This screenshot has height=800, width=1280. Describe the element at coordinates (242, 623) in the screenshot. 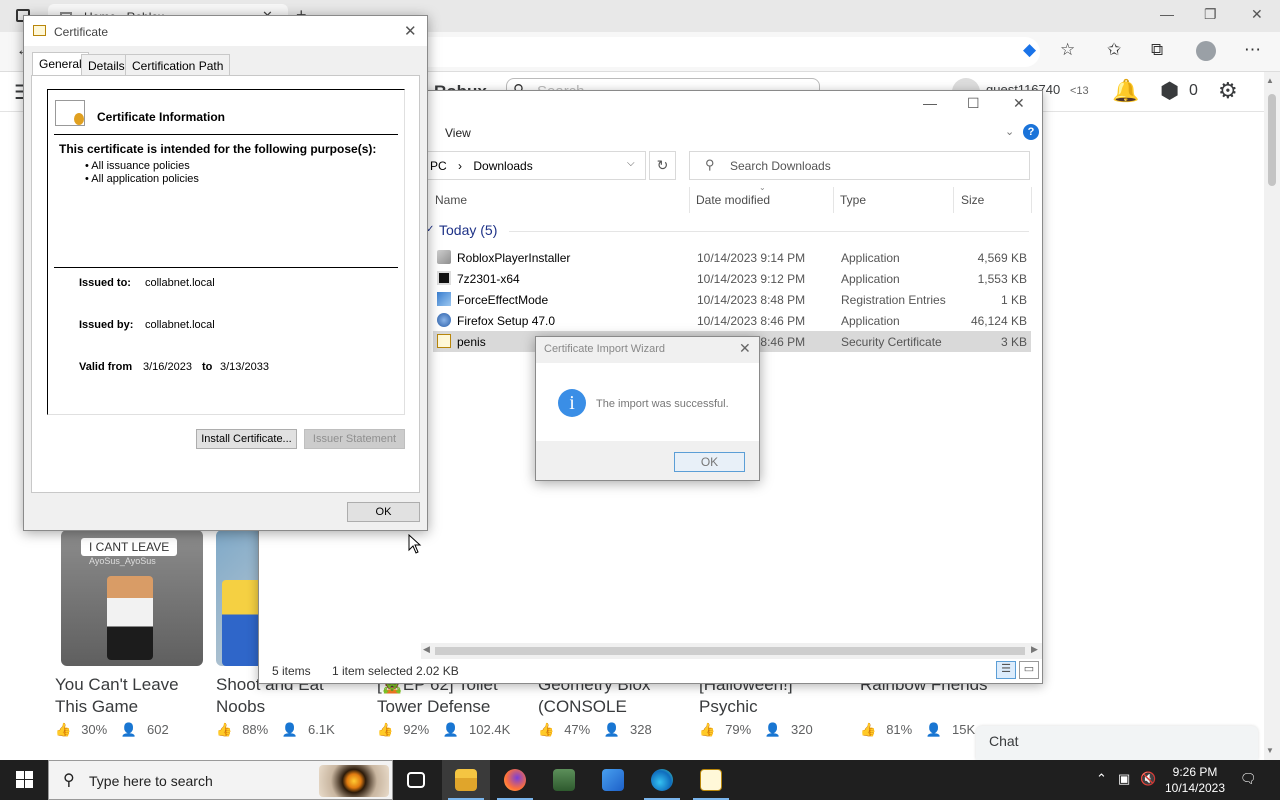

I see `noob-figure` at that location.